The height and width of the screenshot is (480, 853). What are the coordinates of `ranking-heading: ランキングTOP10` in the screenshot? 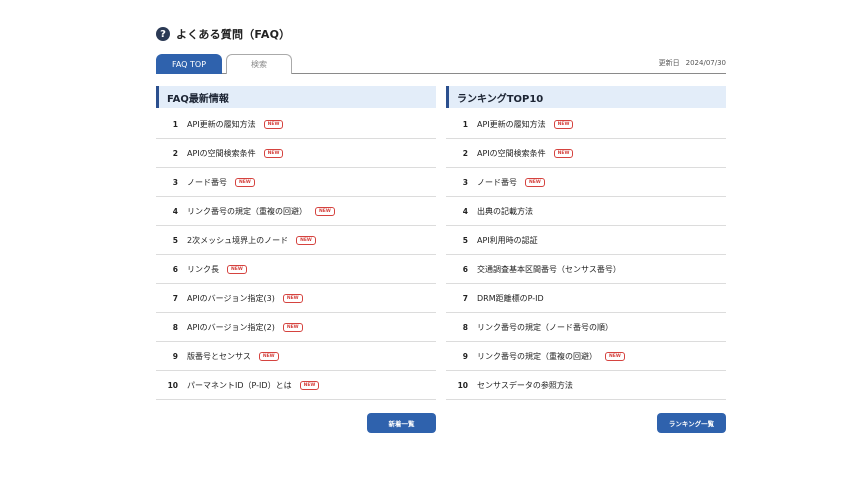 It's located at (586, 97).